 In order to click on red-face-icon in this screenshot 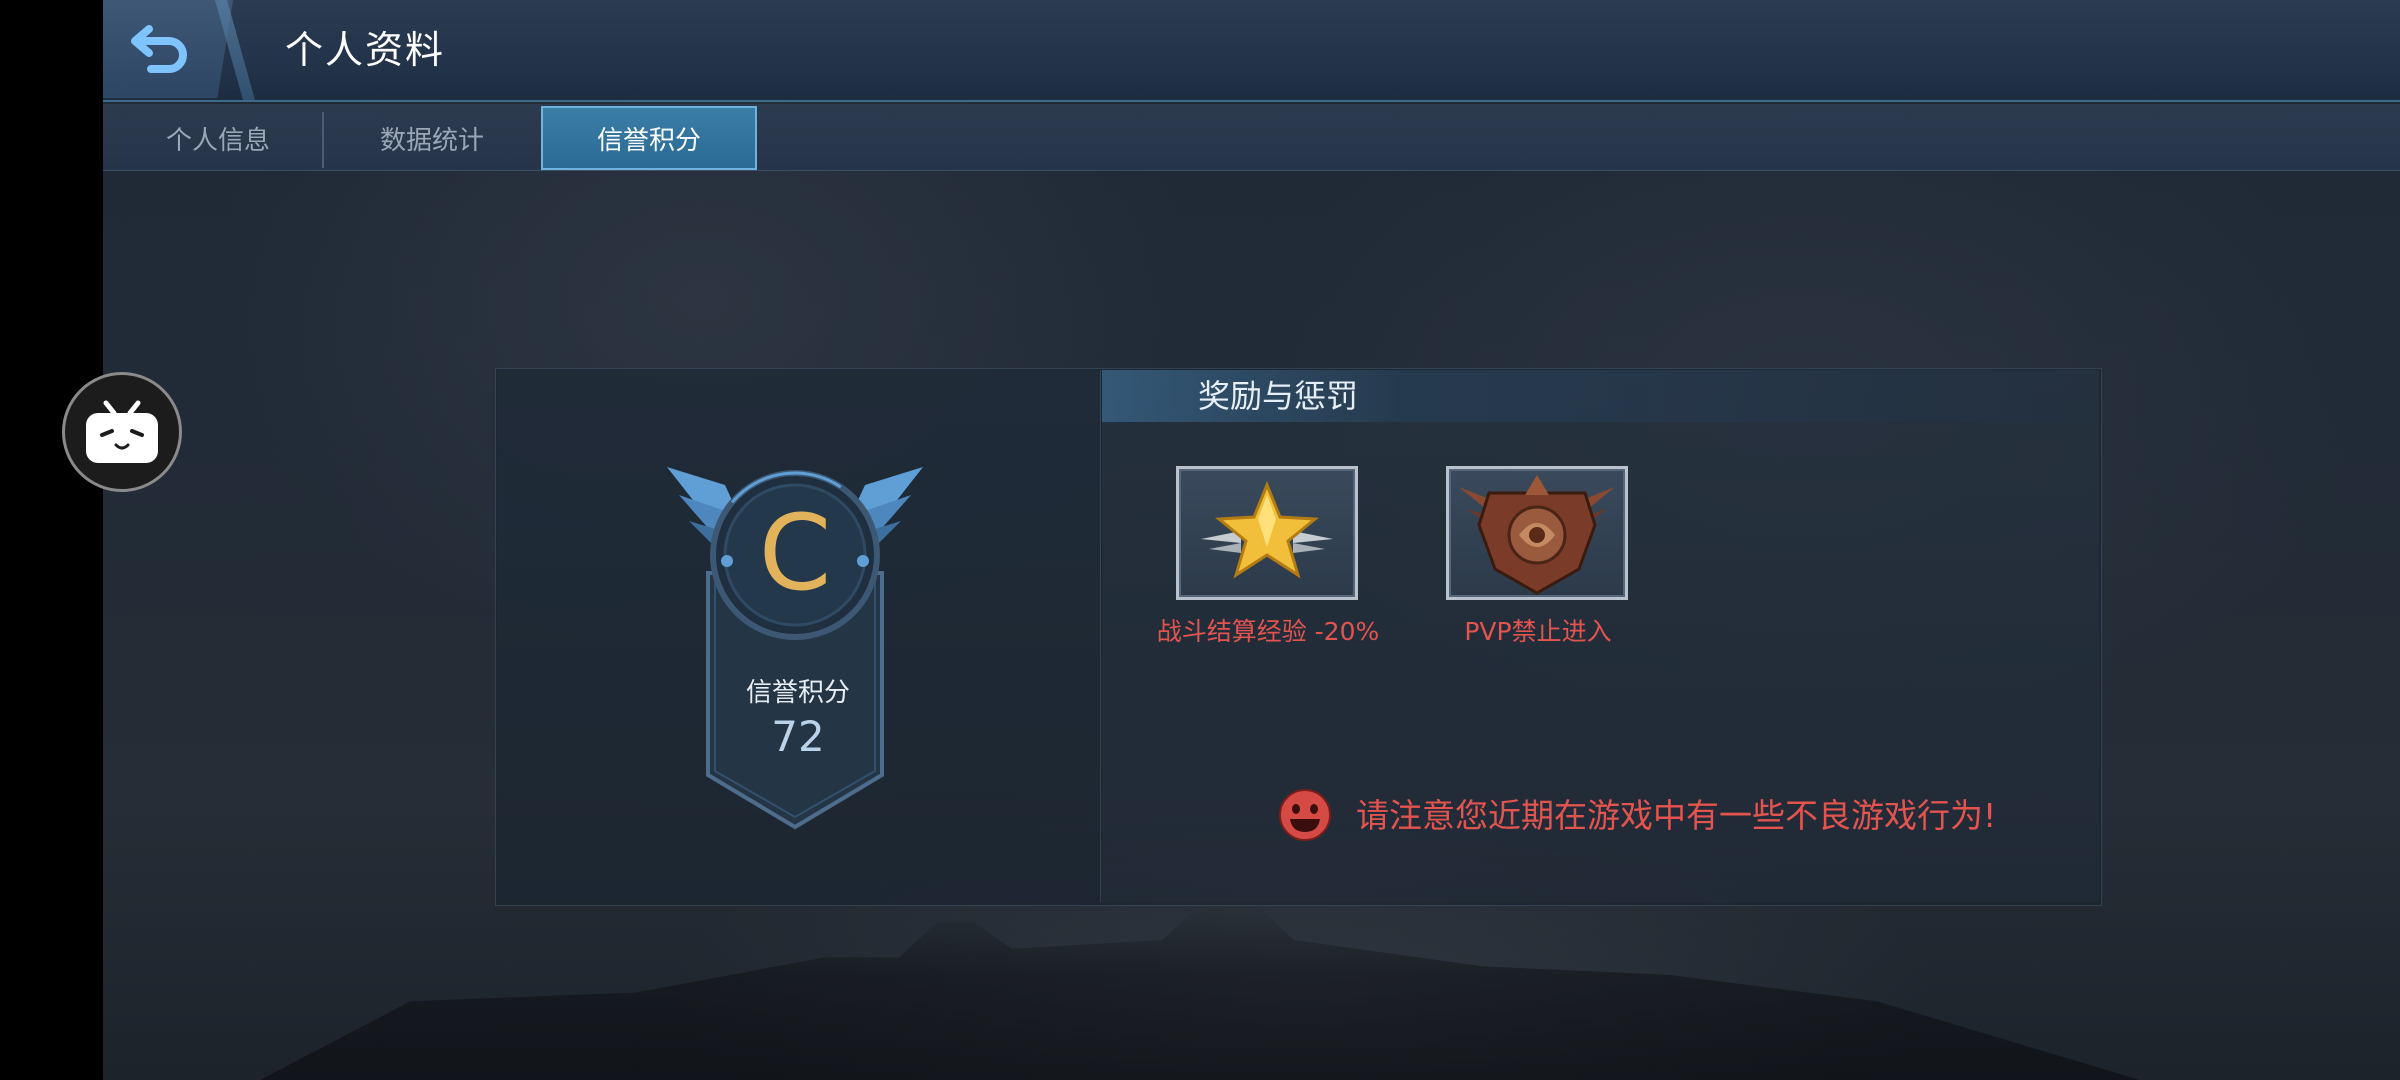, I will do `click(1305, 815)`.